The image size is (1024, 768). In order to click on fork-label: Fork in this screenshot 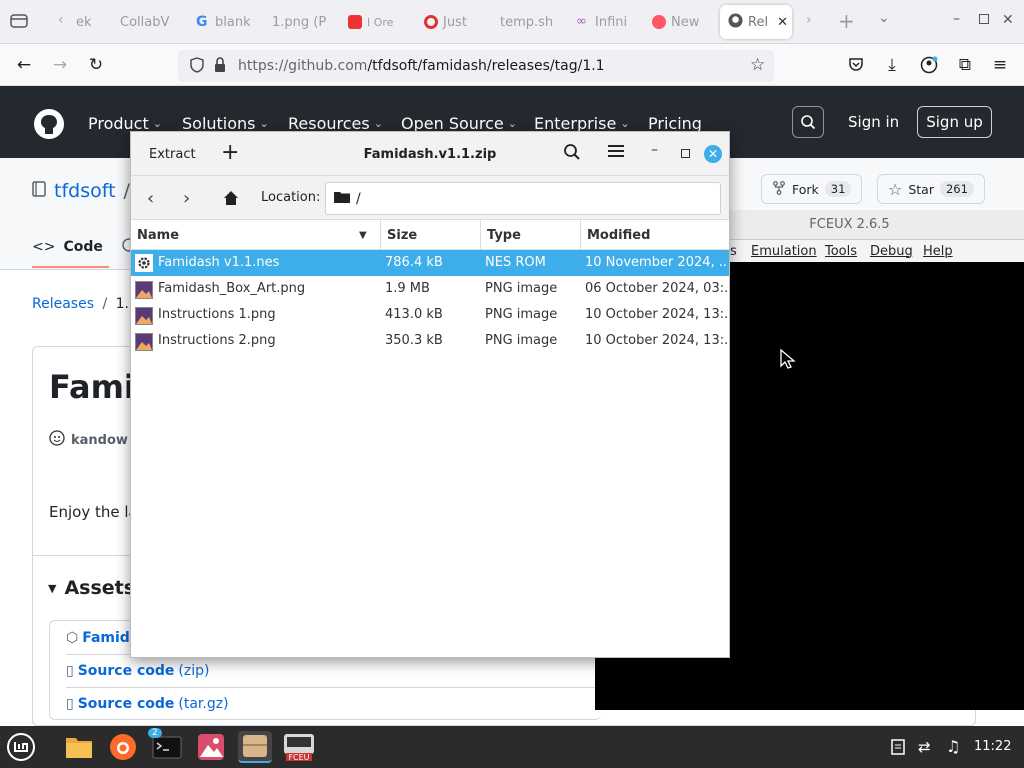, I will do `click(805, 189)`.